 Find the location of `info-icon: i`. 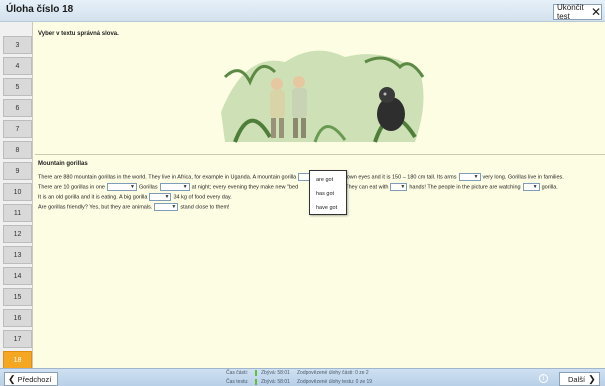

info-icon: i is located at coordinates (543, 378).